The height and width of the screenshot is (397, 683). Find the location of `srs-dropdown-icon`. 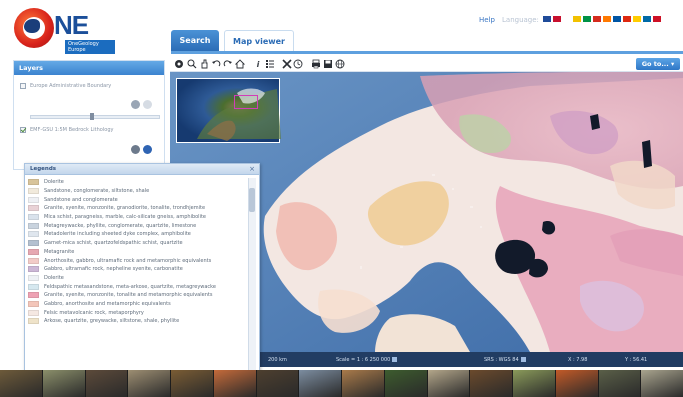

srs-dropdown-icon is located at coordinates (523, 359).